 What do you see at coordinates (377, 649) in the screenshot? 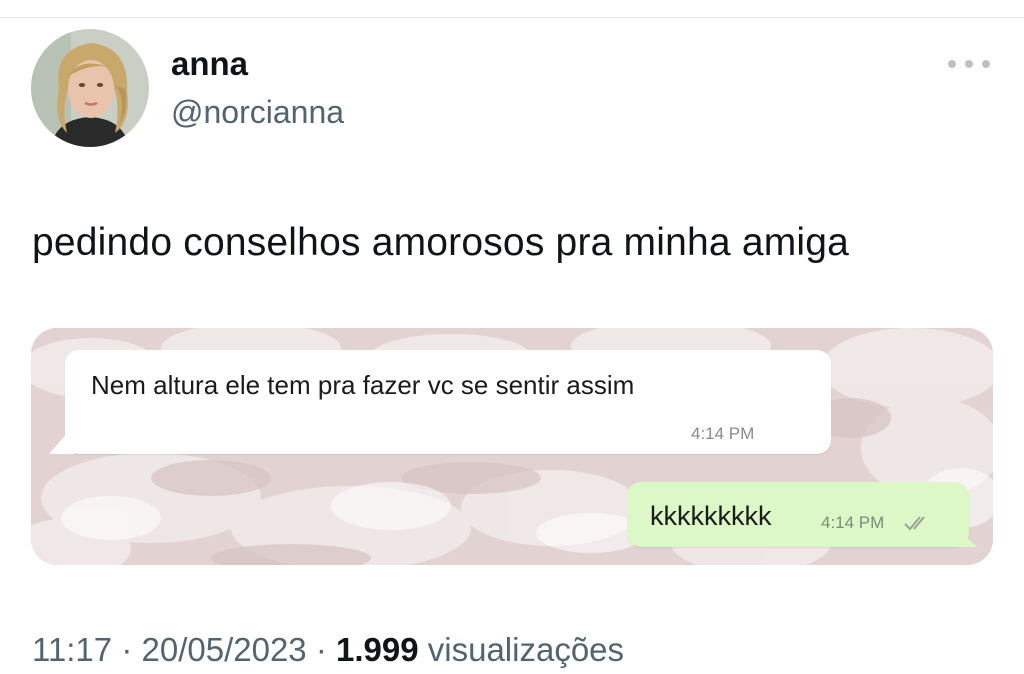
I see `views-count: 1.999` at bounding box center [377, 649].